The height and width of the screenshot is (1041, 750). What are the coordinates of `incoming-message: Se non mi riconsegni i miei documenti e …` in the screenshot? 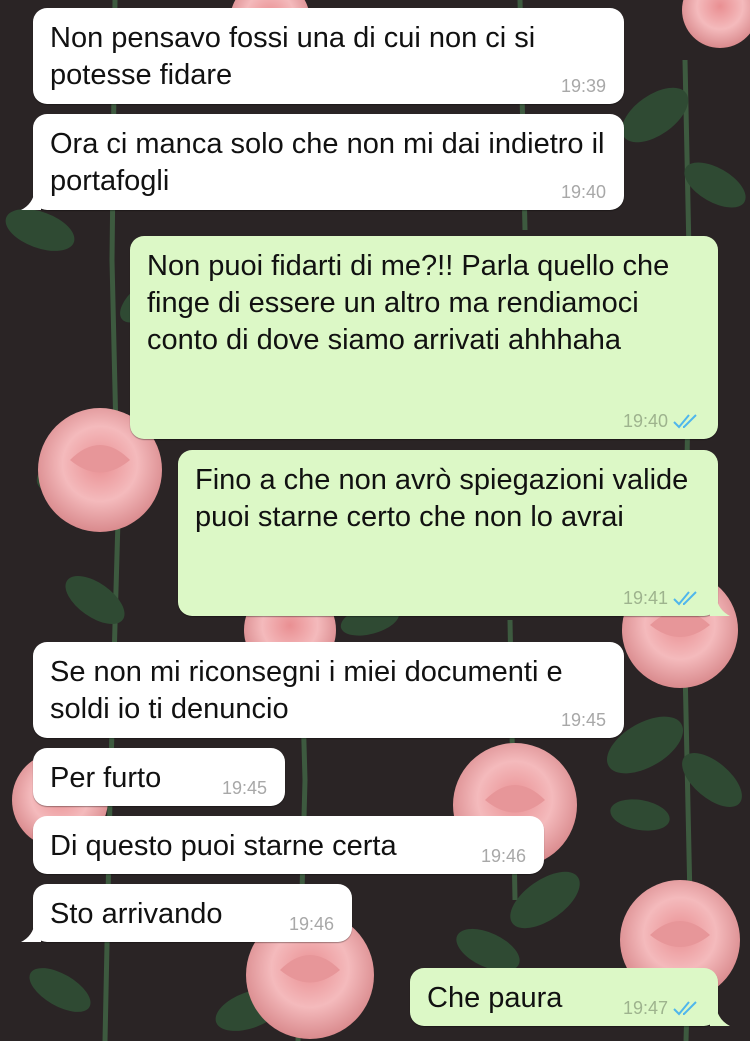 It's located at (328, 690).